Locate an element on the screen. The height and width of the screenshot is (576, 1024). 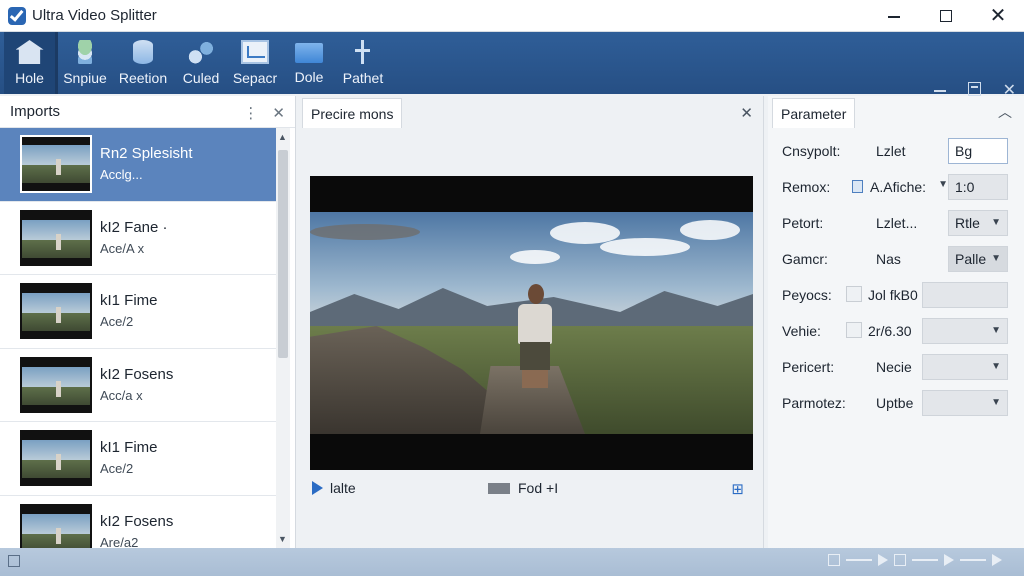
play-label: lalte is located at coordinates (343, 488).